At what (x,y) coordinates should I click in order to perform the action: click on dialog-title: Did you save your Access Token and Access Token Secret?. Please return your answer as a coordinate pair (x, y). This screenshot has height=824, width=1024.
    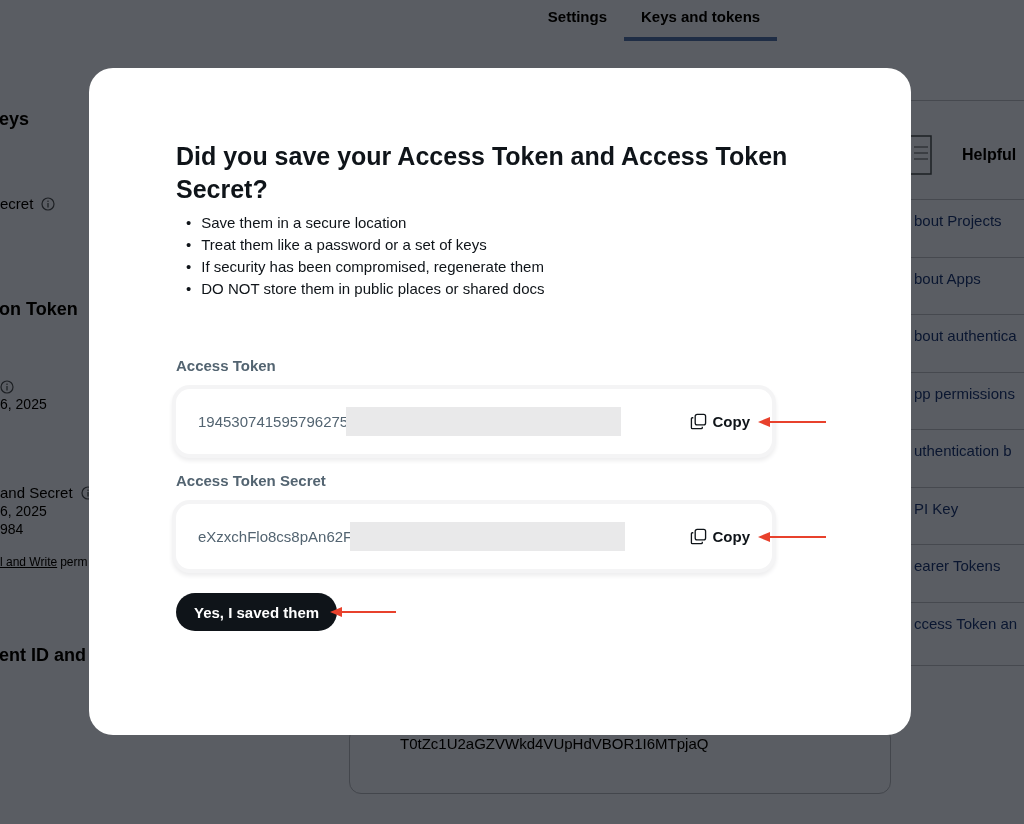
    Looking at the image, I should click on (482, 173).